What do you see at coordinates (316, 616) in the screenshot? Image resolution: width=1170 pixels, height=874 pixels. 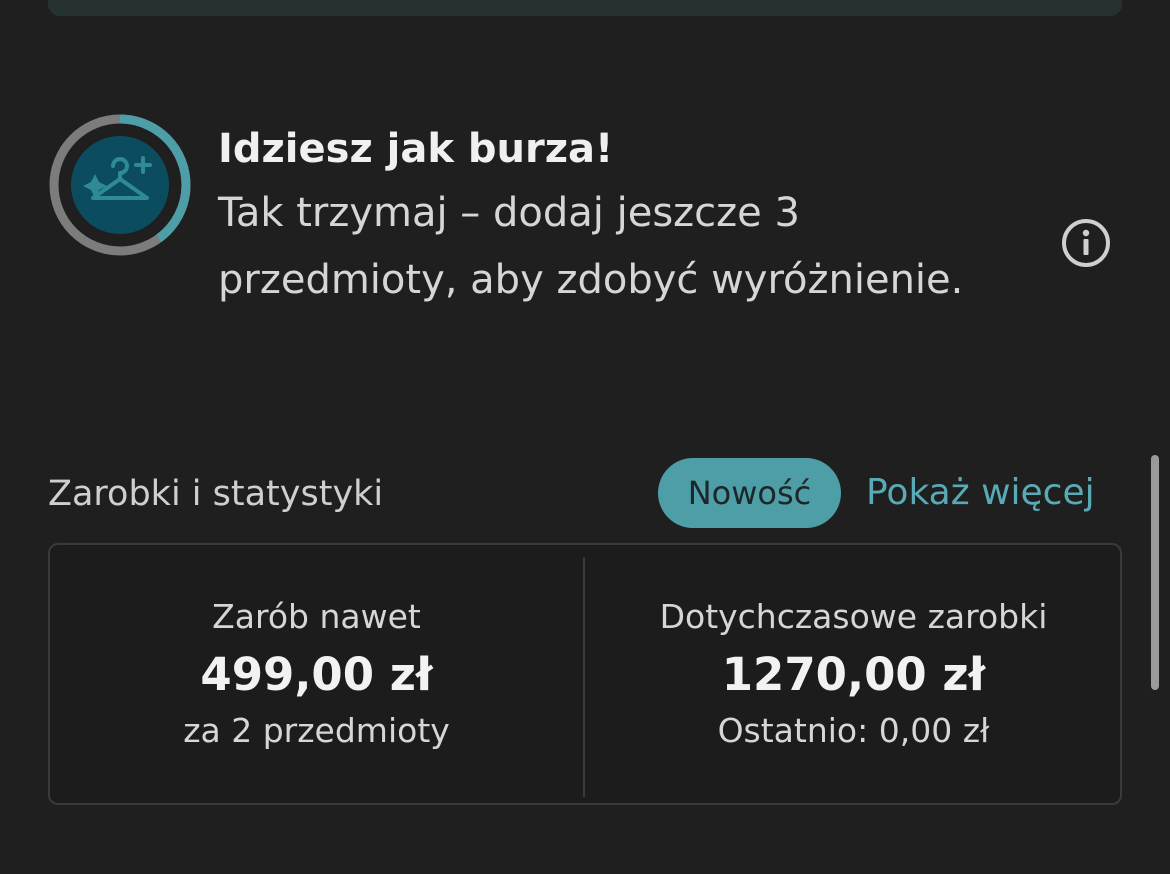 I see `stat-label: Zarób nawet` at bounding box center [316, 616].